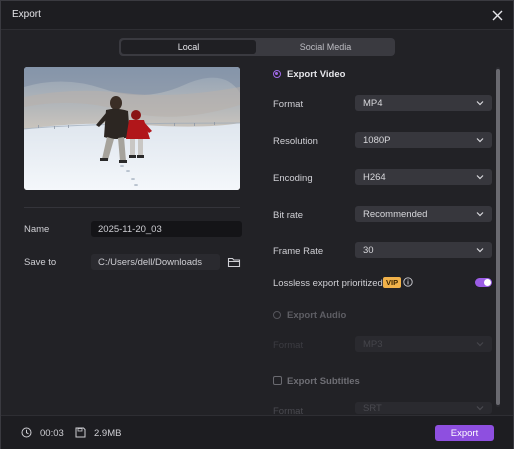 The height and width of the screenshot is (449, 514). Describe the element at coordinates (188, 47) in the screenshot. I see `tab-local: Local` at that location.